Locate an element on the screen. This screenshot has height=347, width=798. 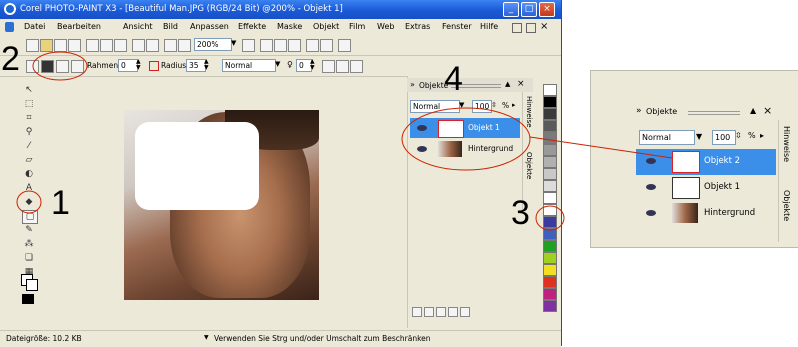
annotation-number-4: 4 is located at coordinates (453, 79).